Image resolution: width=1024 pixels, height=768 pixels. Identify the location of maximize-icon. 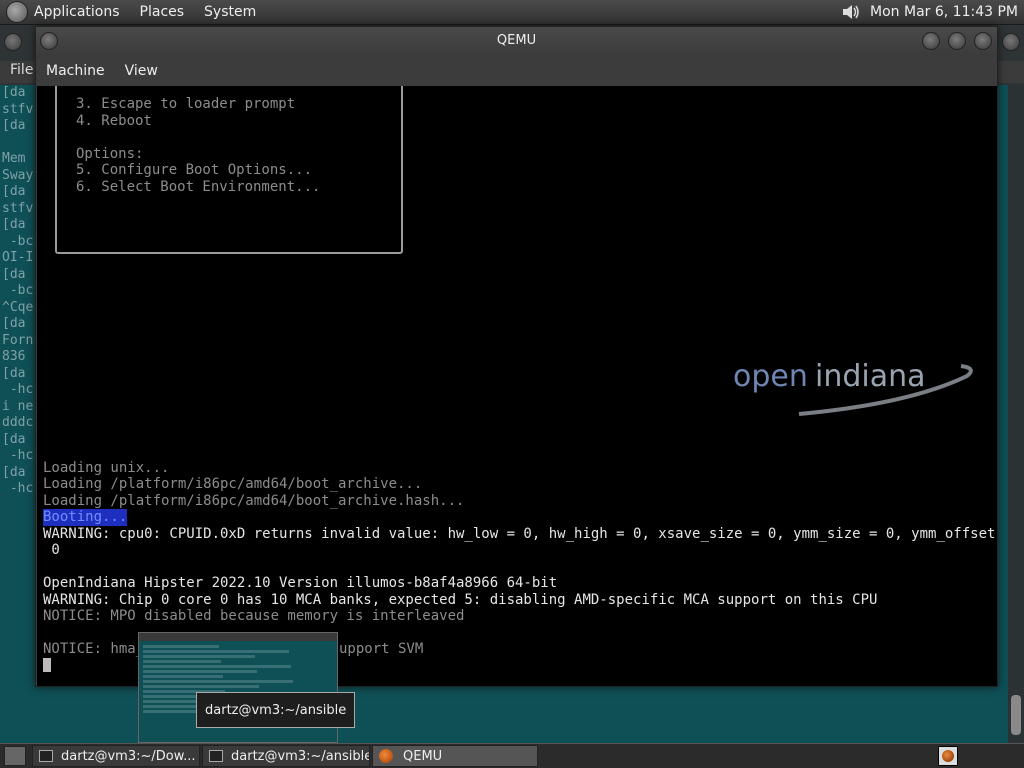
(957, 41).